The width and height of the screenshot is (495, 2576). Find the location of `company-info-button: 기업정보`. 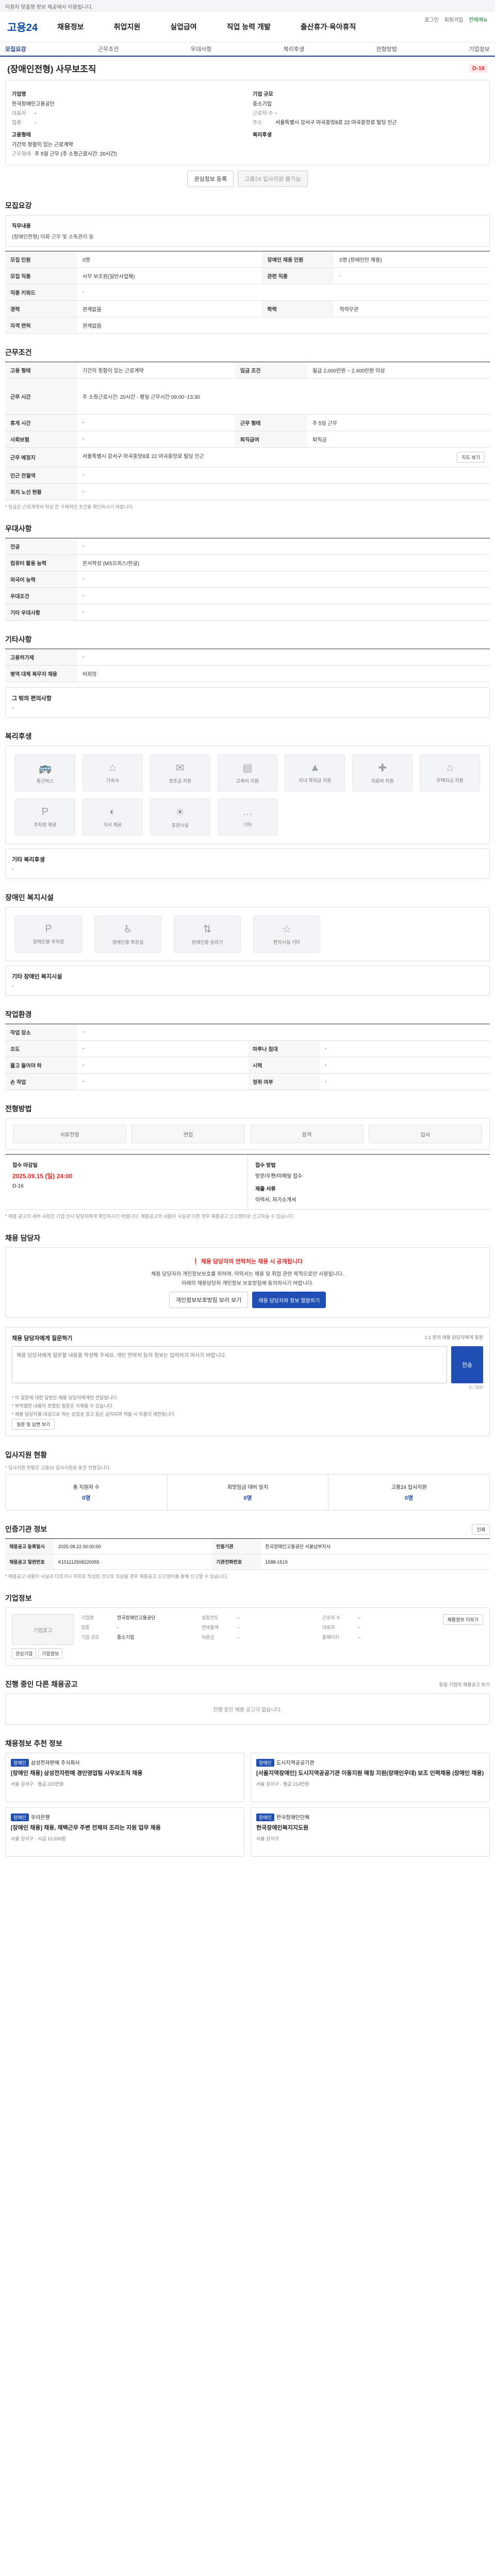

company-info-button: 기업정보 is located at coordinates (50, 1653).